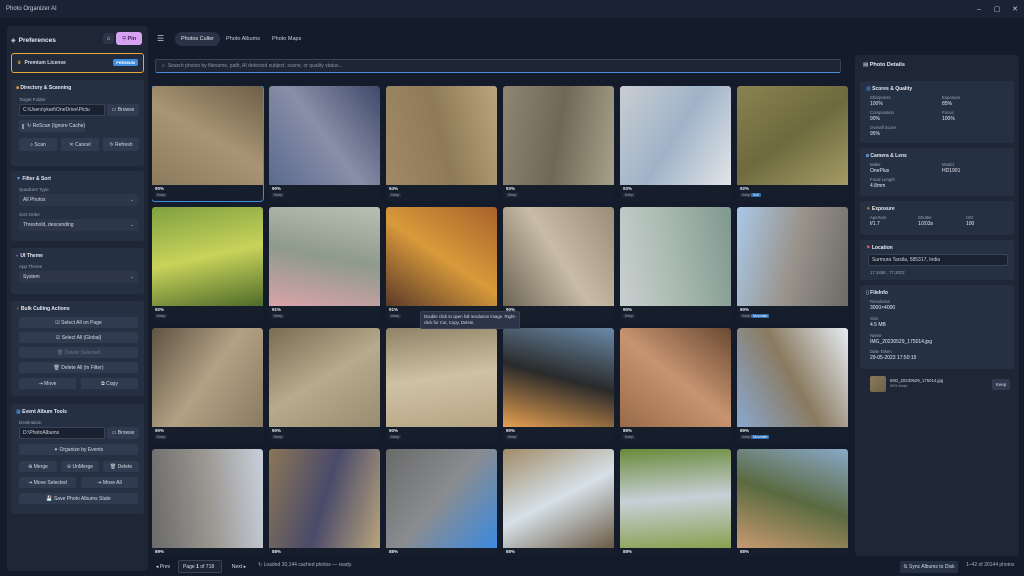 The height and width of the screenshot is (576, 1024). What do you see at coordinates (938, 260) in the screenshot?
I see `location-field: Surmura Tarsila, 585317, India` at bounding box center [938, 260].